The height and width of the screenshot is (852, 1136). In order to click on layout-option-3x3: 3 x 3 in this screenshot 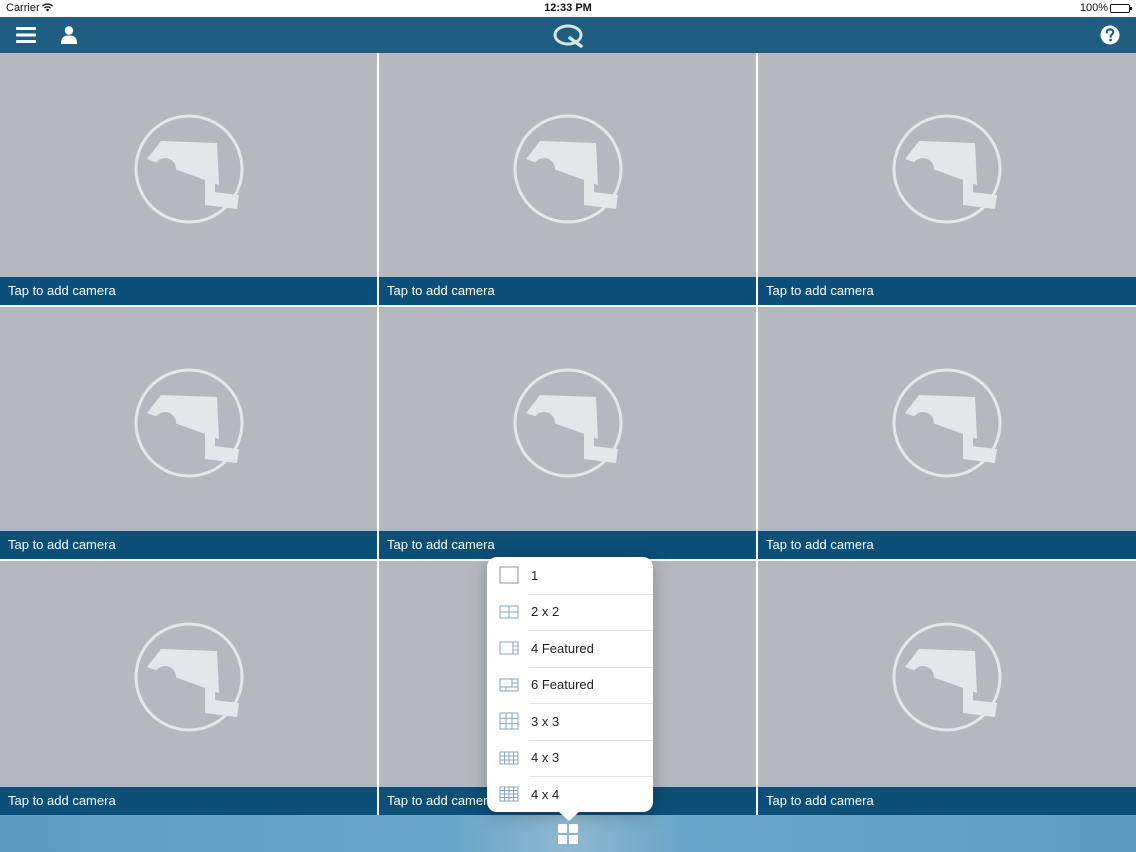, I will do `click(570, 721)`.